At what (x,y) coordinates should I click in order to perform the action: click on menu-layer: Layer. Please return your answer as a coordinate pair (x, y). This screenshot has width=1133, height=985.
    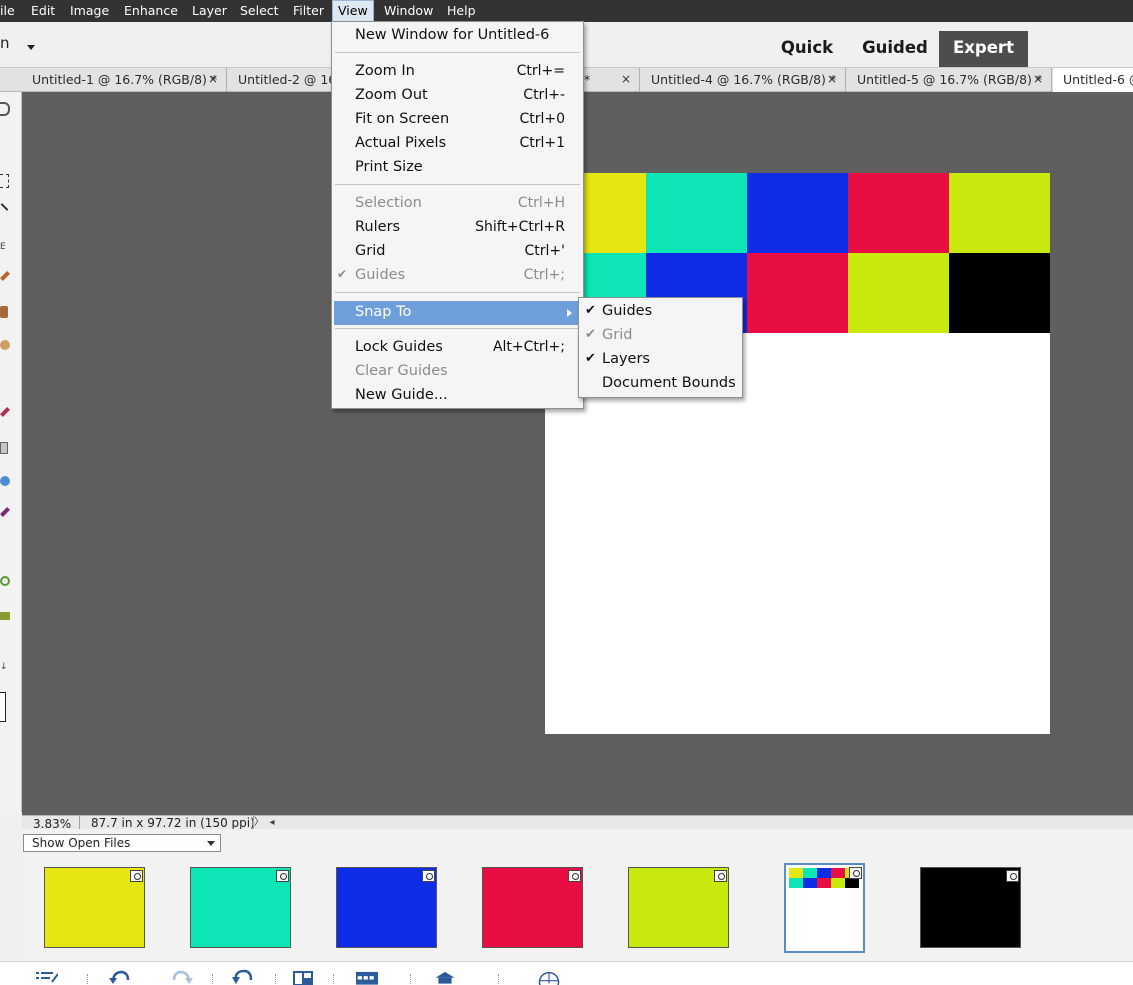
    Looking at the image, I should click on (209, 11).